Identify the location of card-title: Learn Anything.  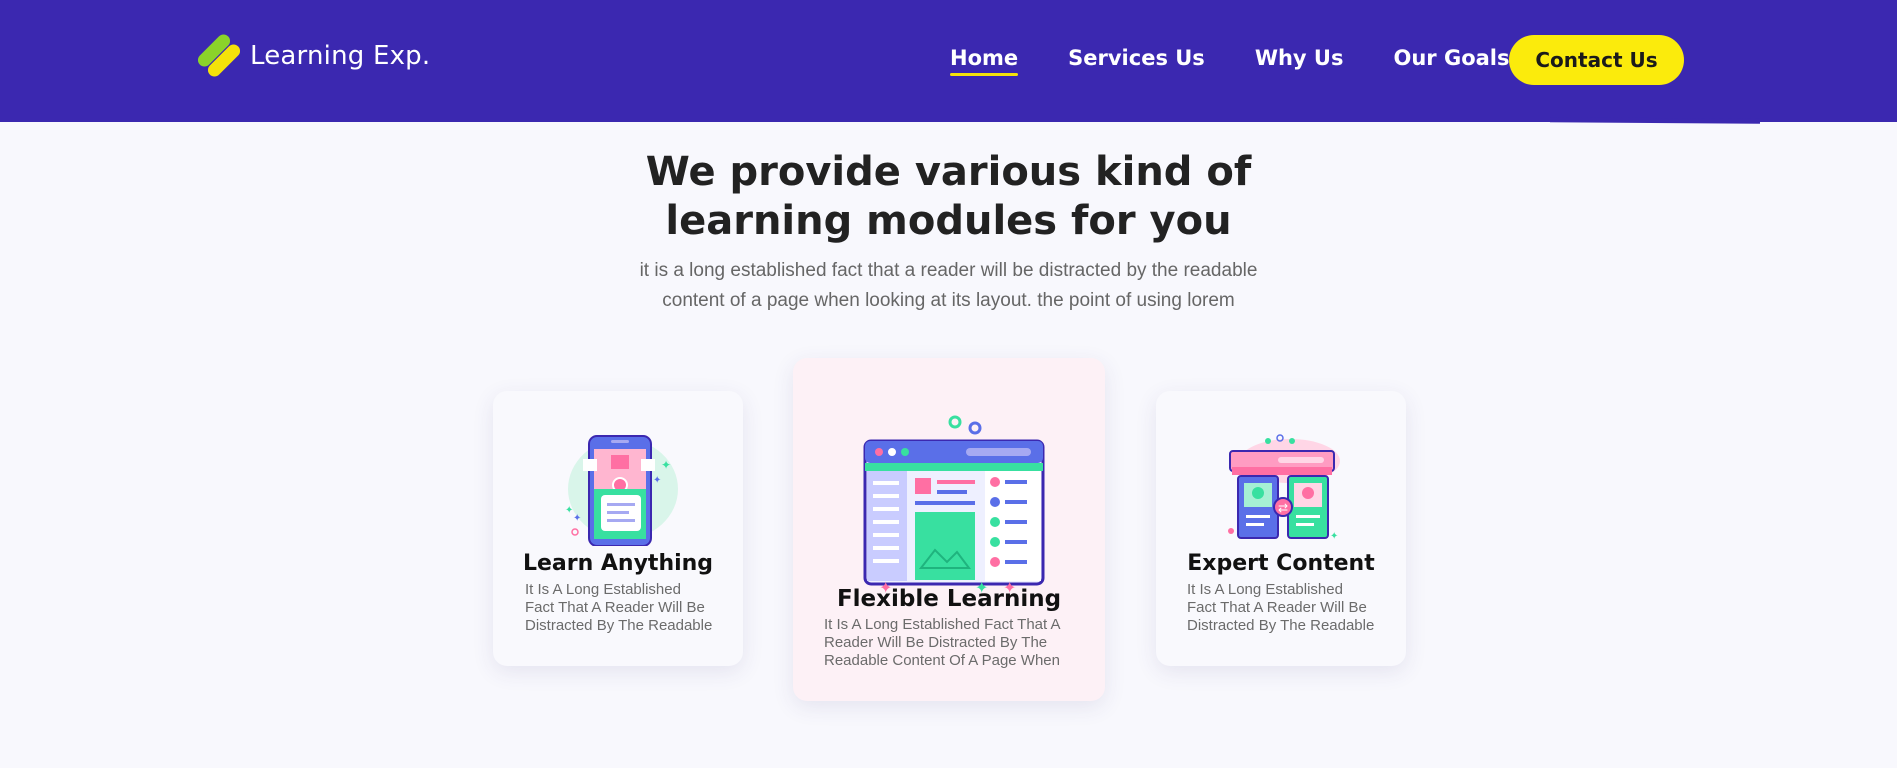
(618, 563).